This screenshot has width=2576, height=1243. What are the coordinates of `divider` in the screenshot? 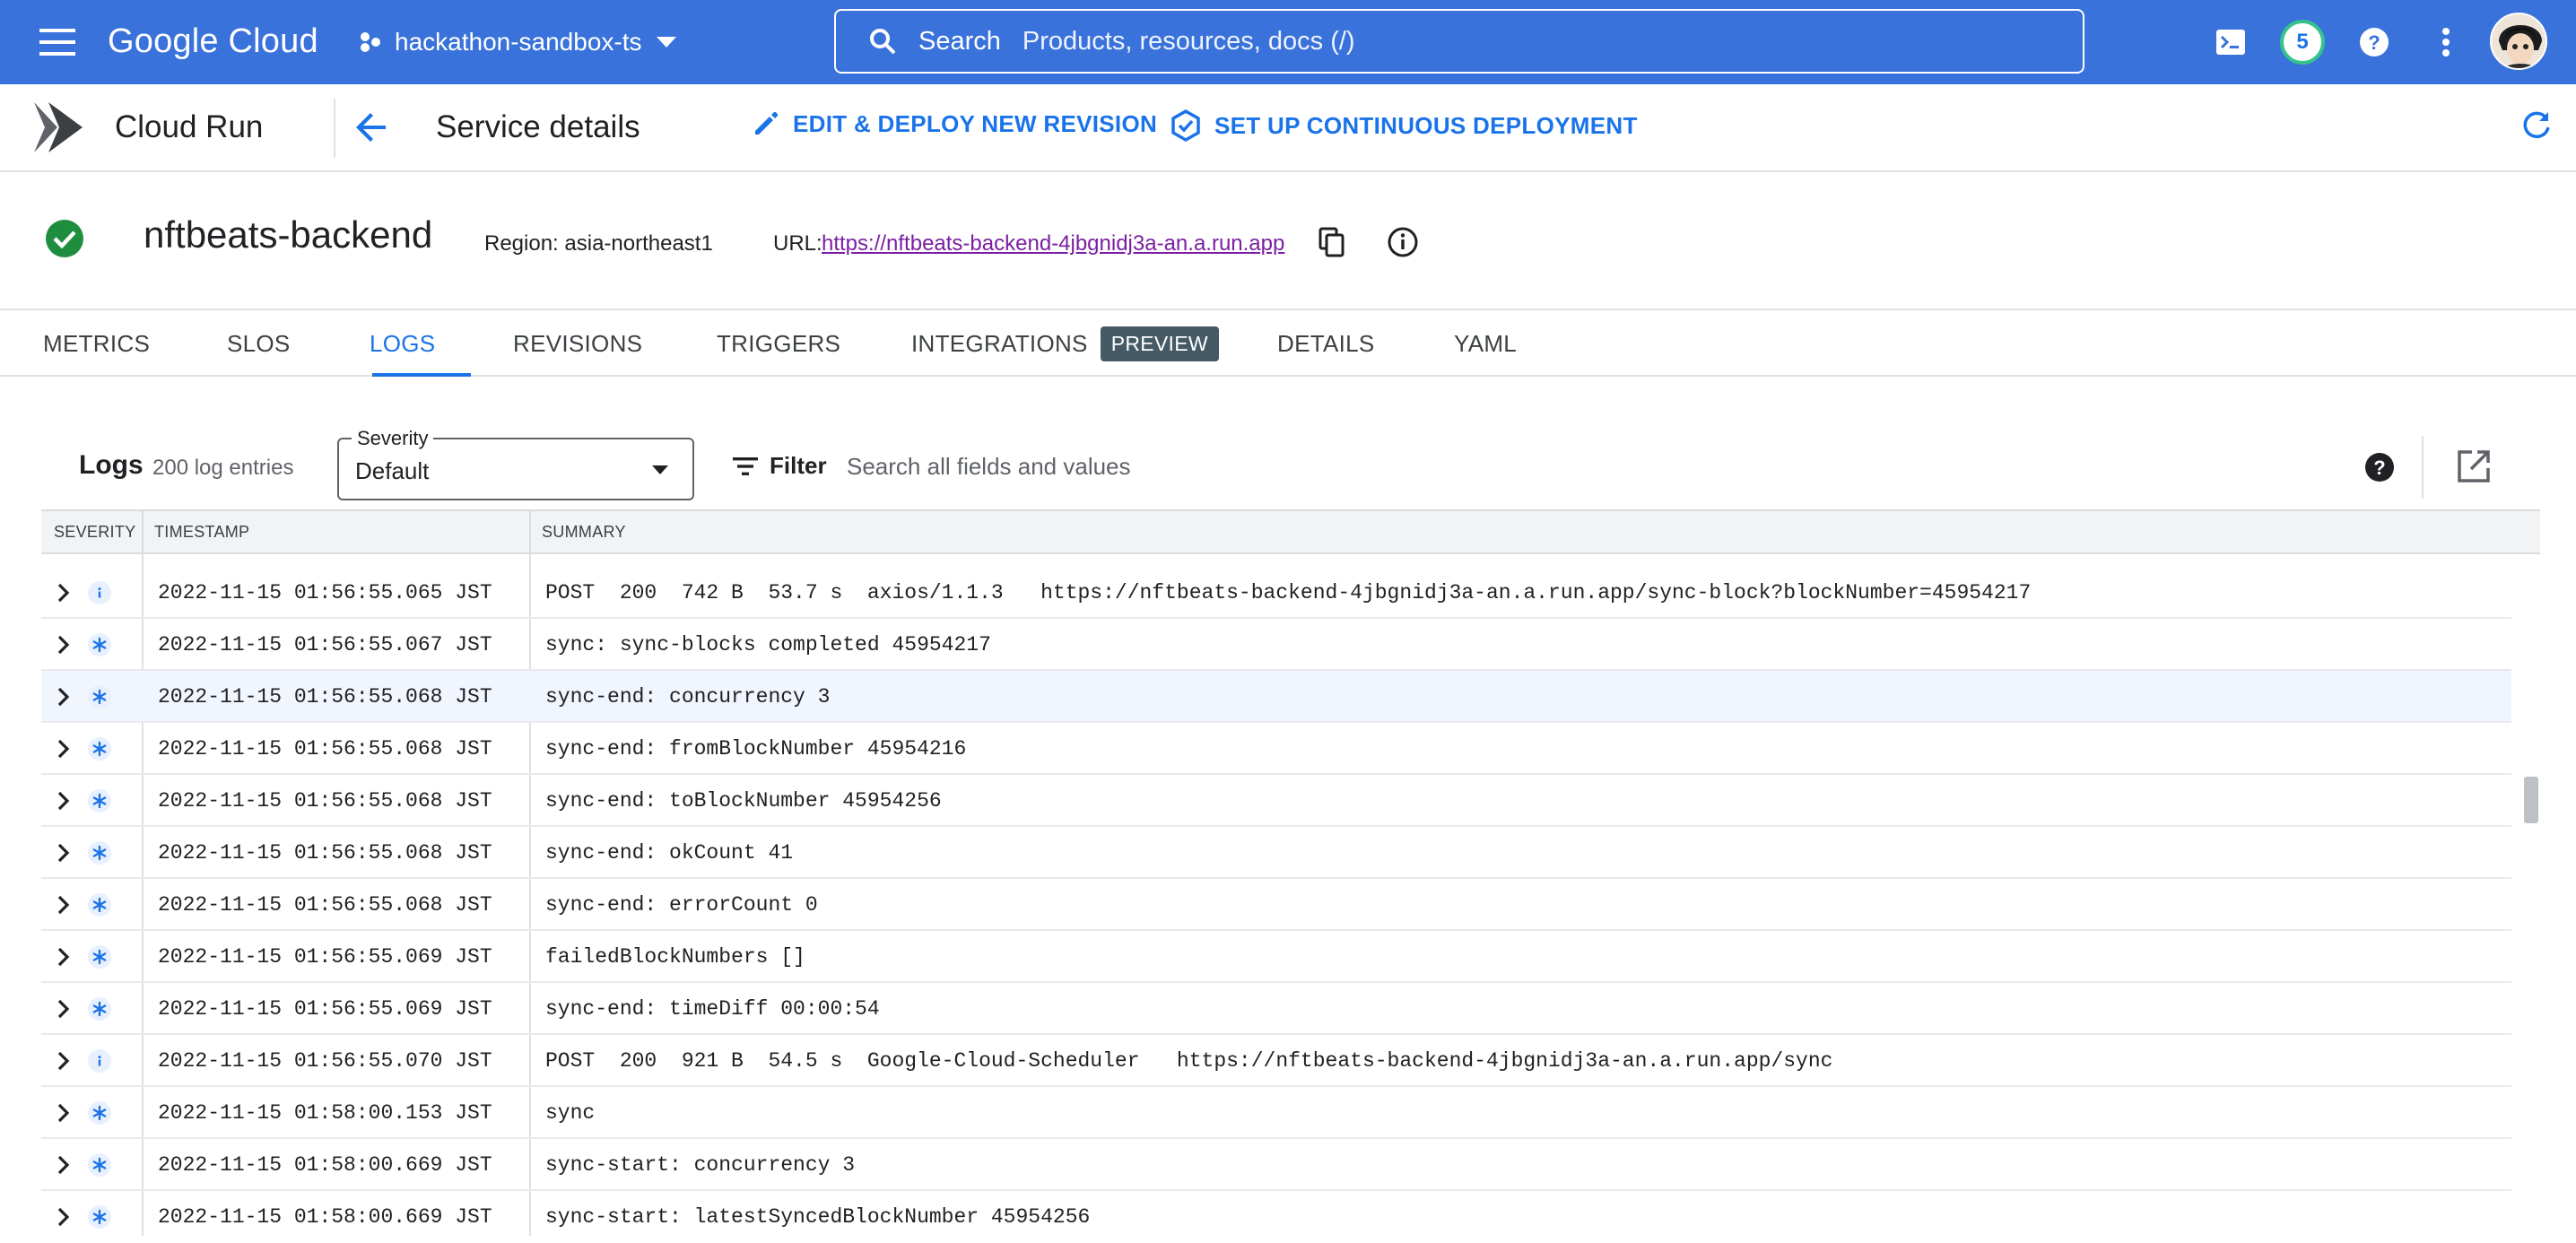 It's located at (334, 128).